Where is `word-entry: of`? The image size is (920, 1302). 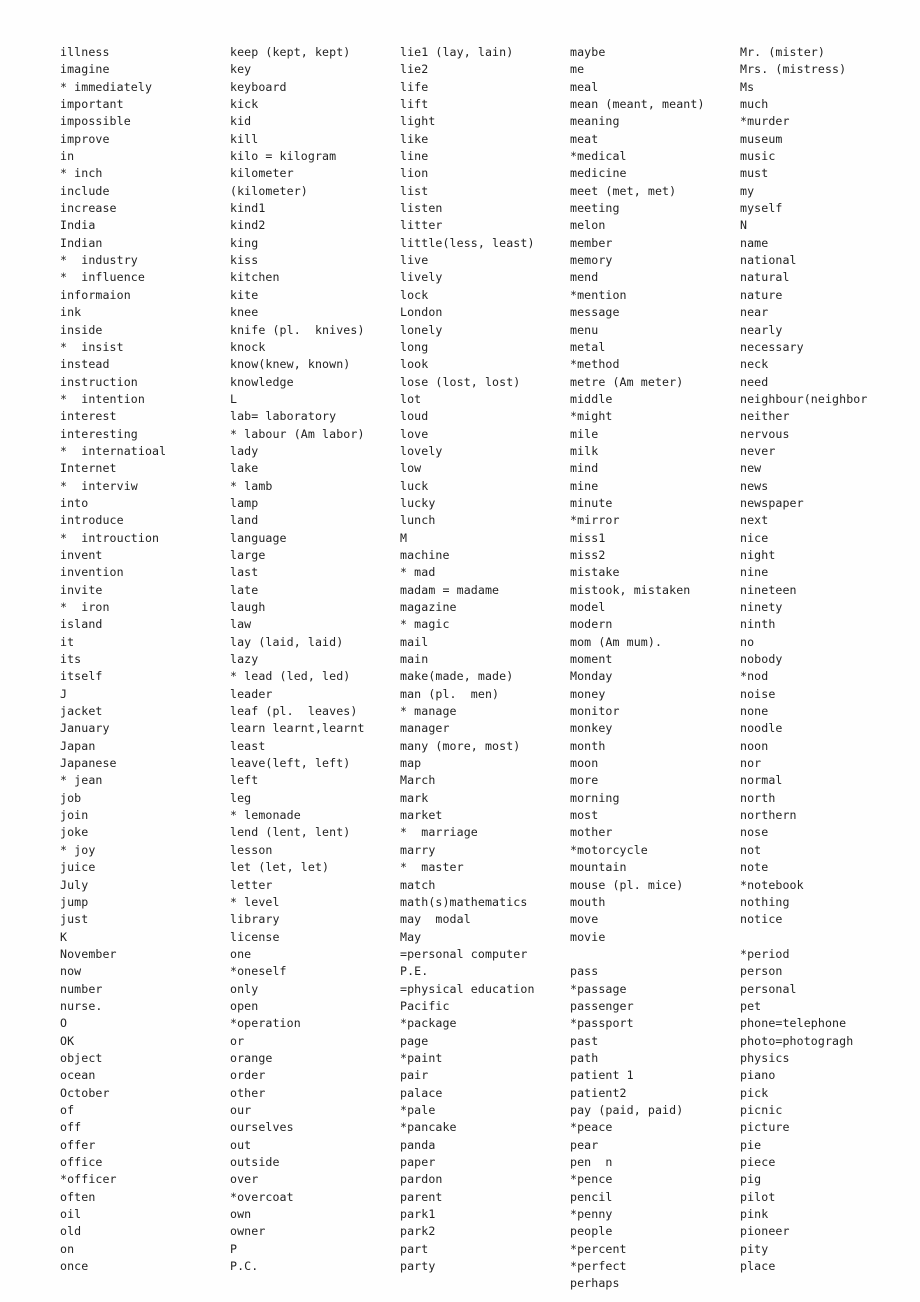
word-entry: of is located at coordinates (67, 1109).